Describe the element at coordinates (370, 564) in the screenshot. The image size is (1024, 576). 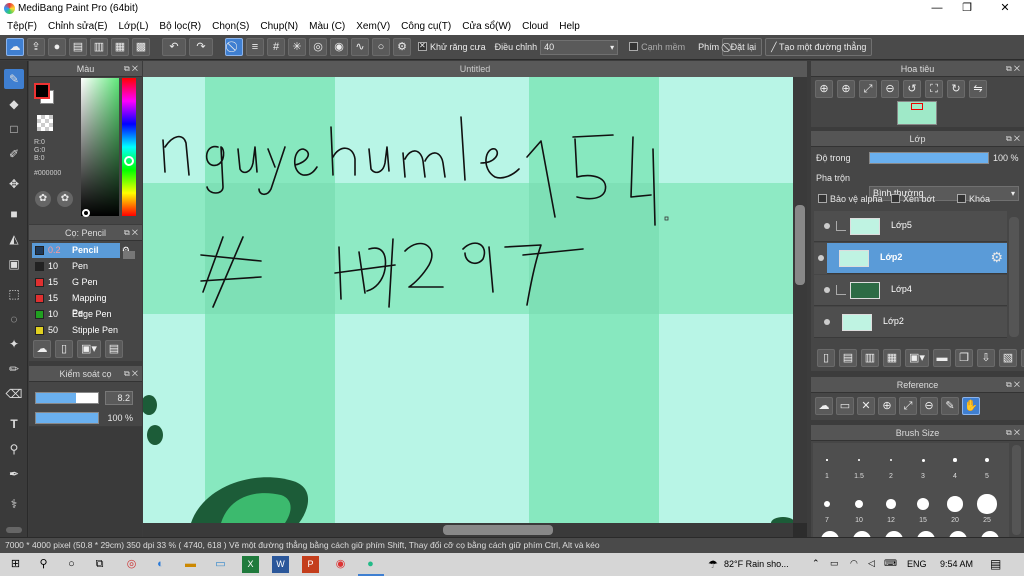
I see `medibang-taskbar-icon: ●` at that location.